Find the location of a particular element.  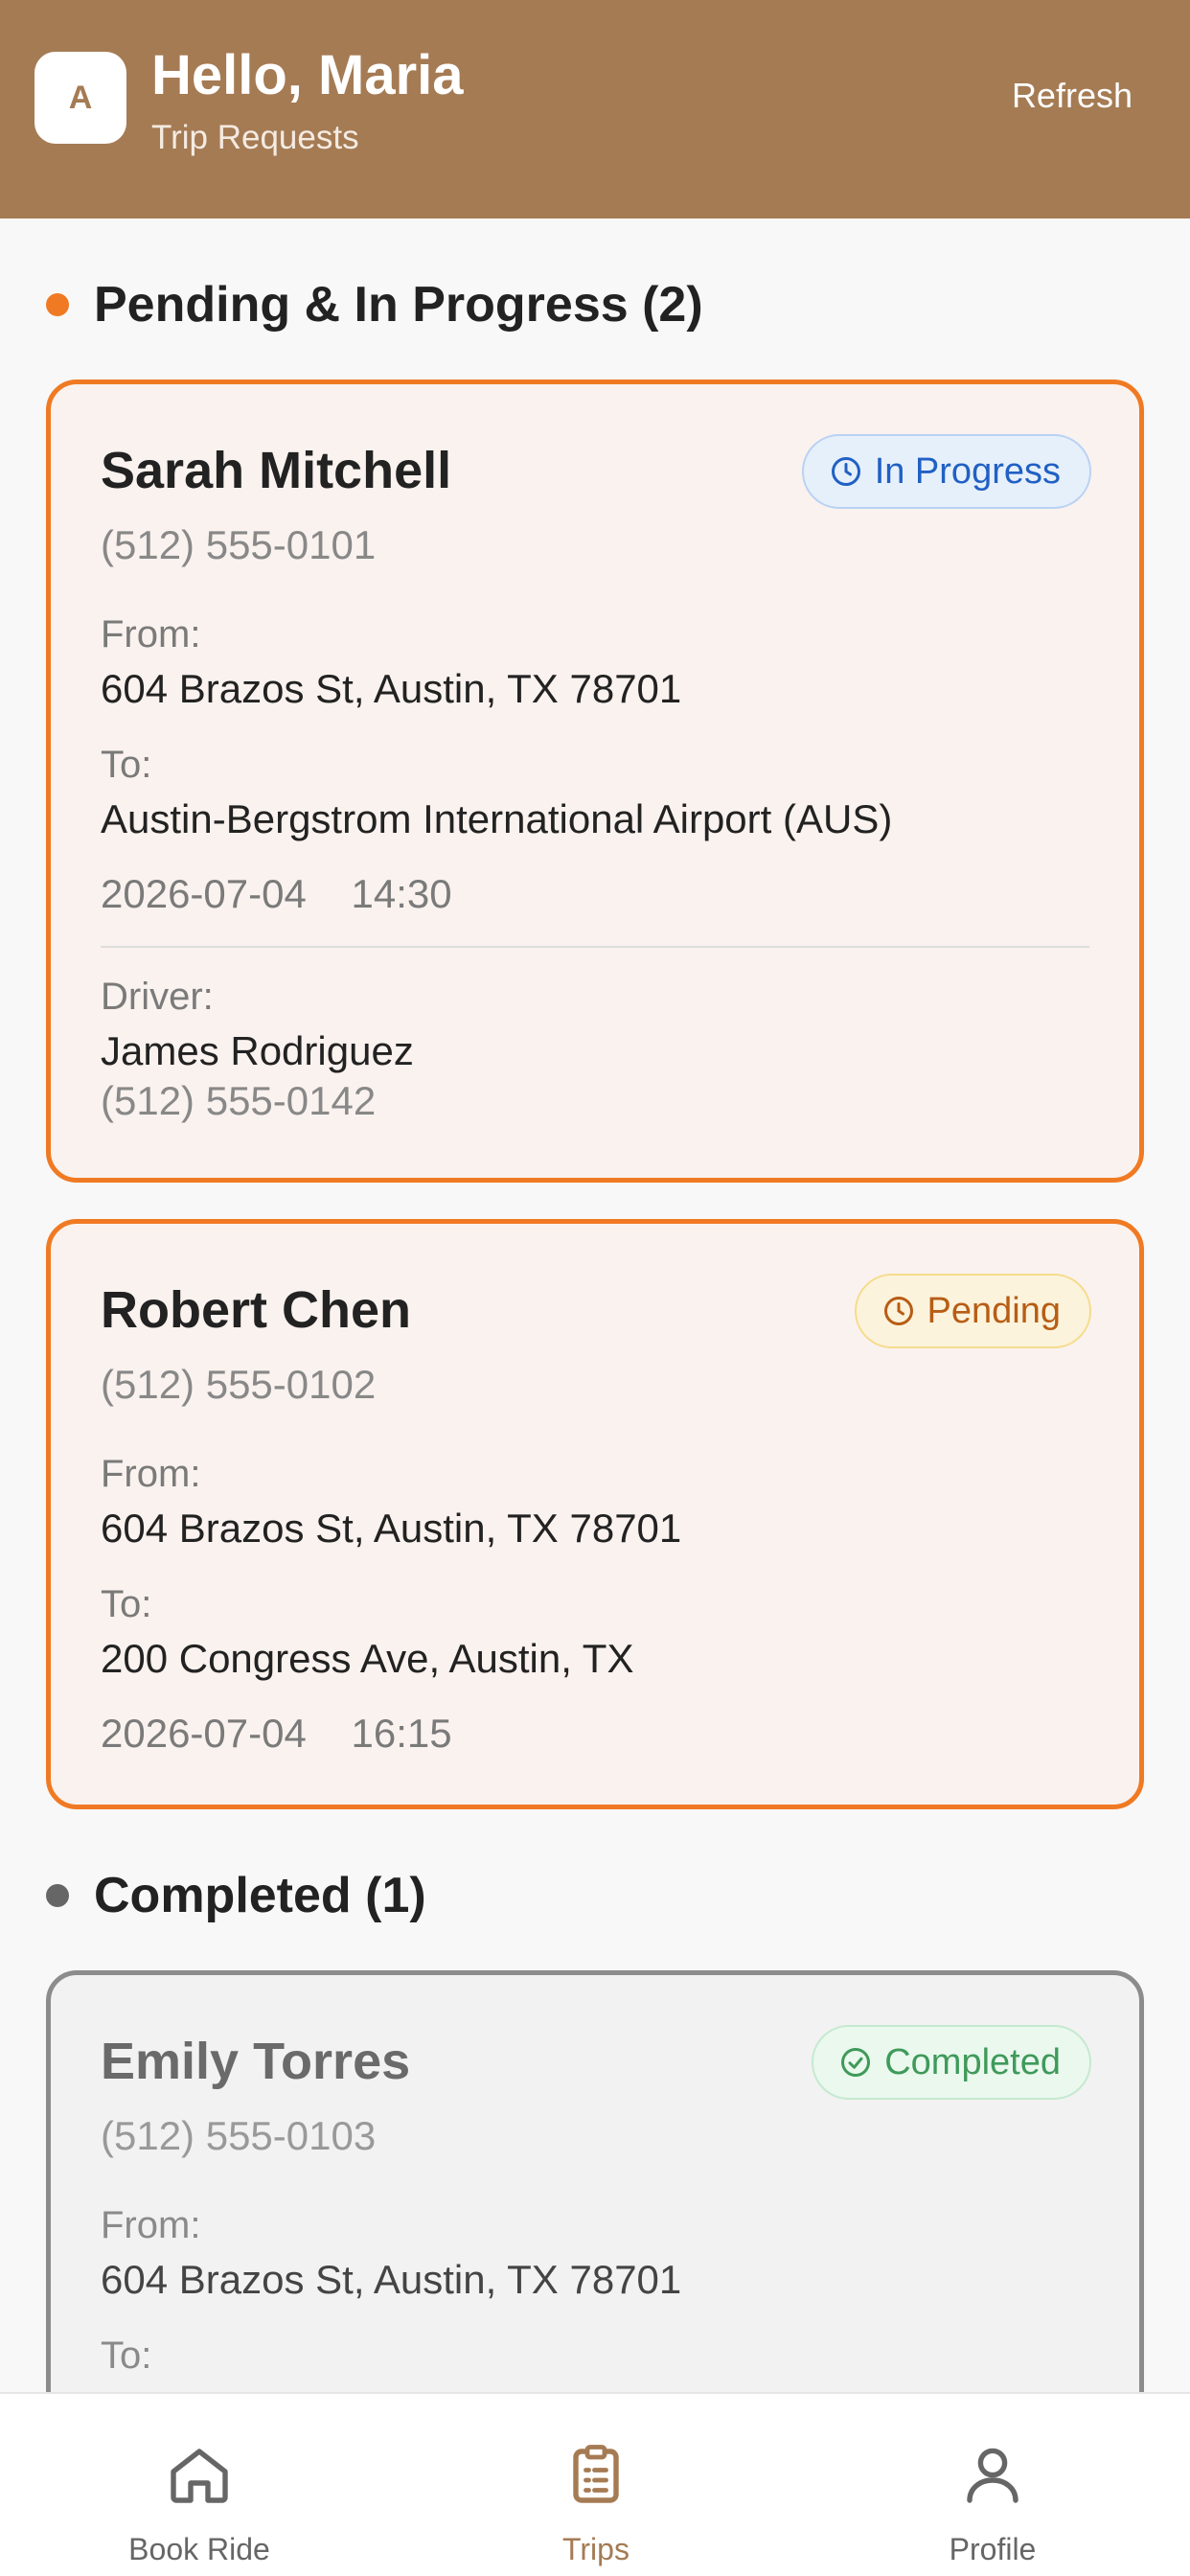

avatar: A is located at coordinates (80, 98).